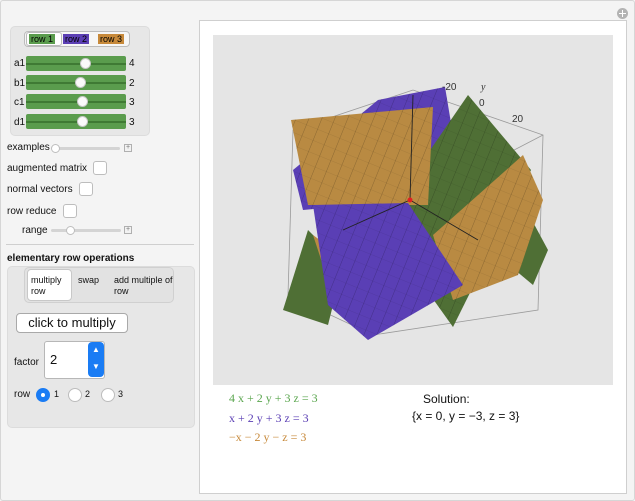  What do you see at coordinates (128, 230) in the screenshot?
I see `range-plus-icon: +` at bounding box center [128, 230].